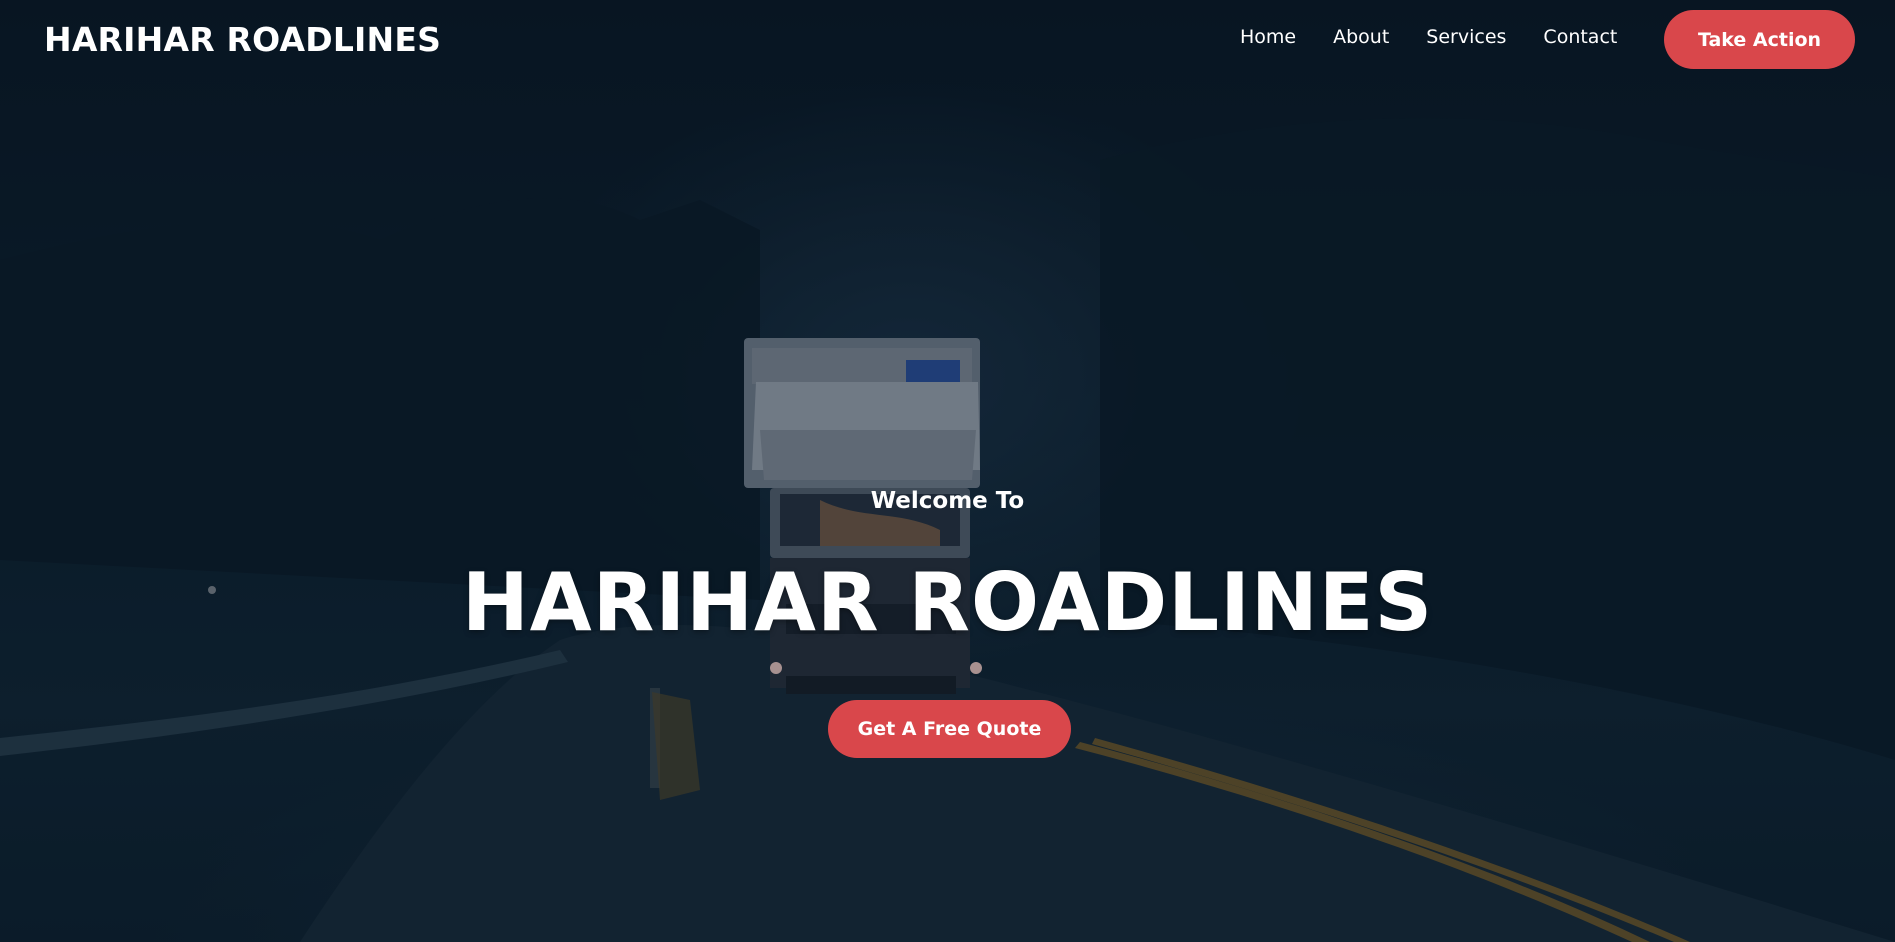 The width and height of the screenshot is (1895, 942). I want to click on nav-link-about: About, so click(1361, 37).